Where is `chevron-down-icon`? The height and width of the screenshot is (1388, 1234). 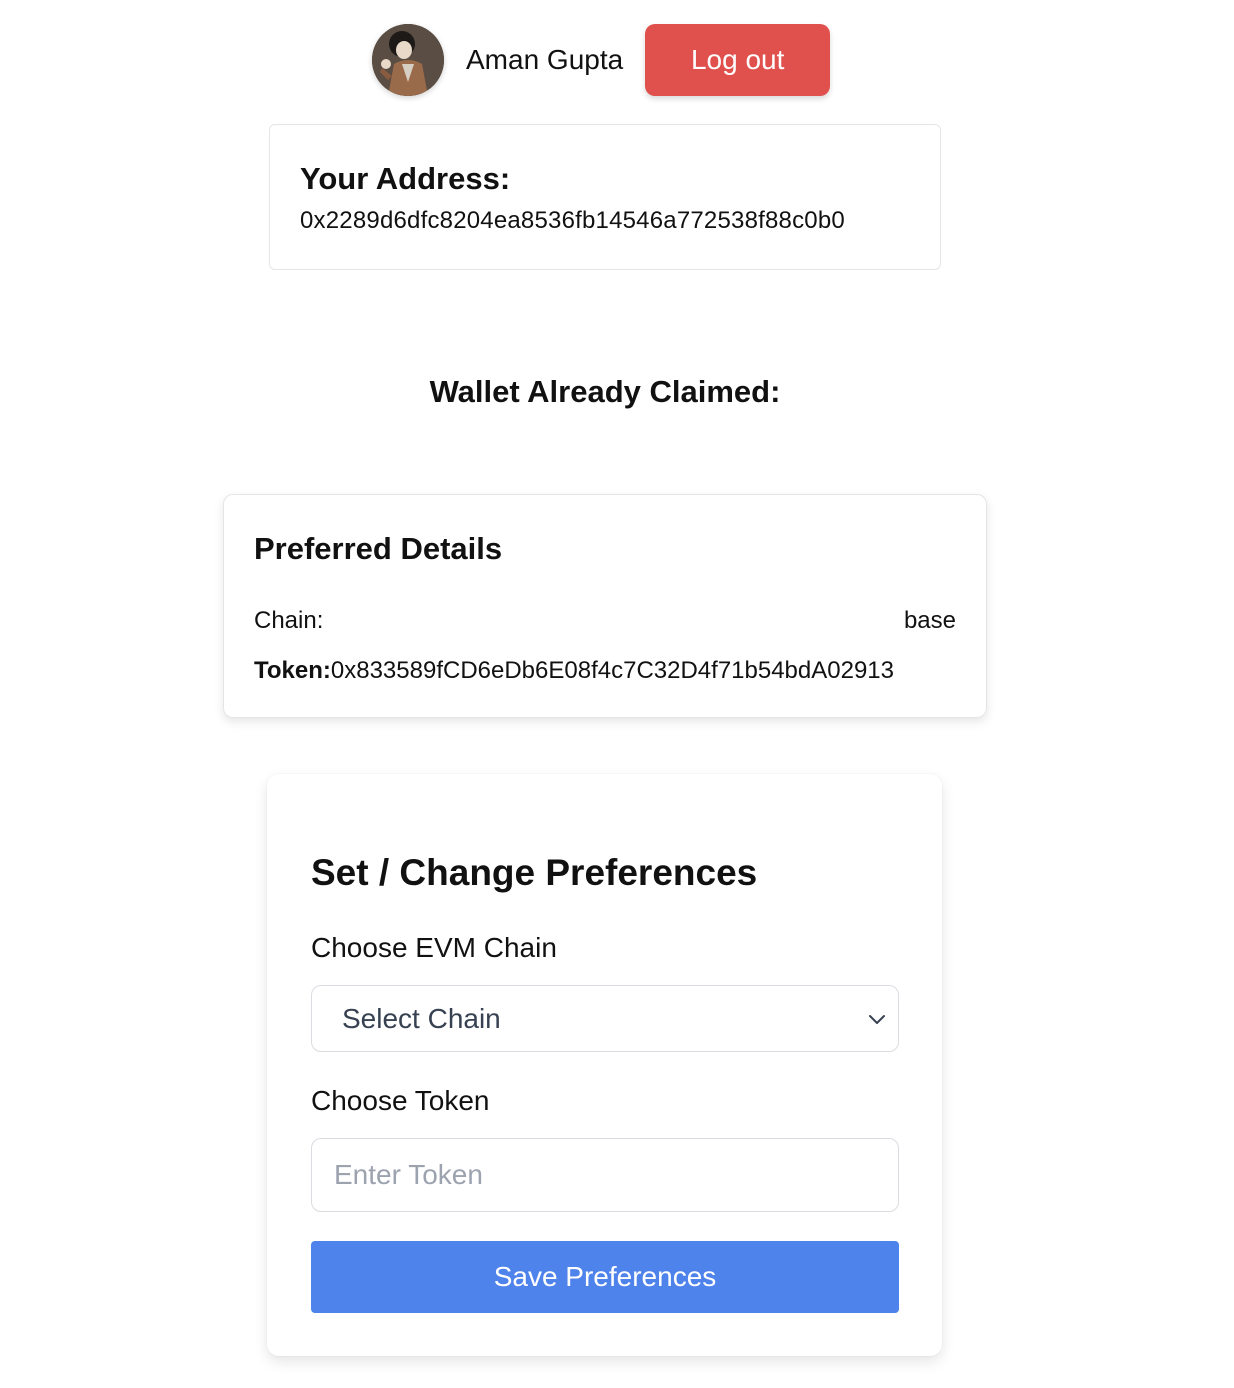 chevron-down-icon is located at coordinates (877, 1019).